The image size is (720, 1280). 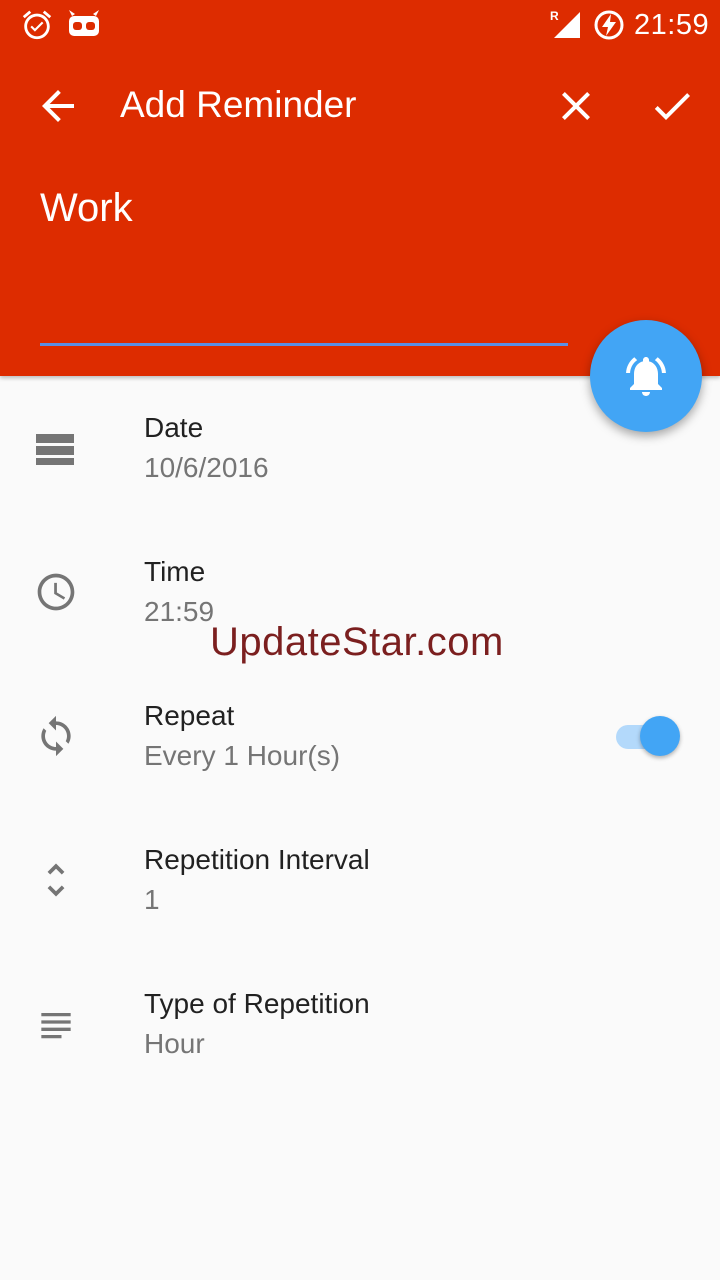 What do you see at coordinates (242, 755) in the screenshot?
I see `repeat-value: Every 1 Hour(s)` at bounding box center [242, 755].